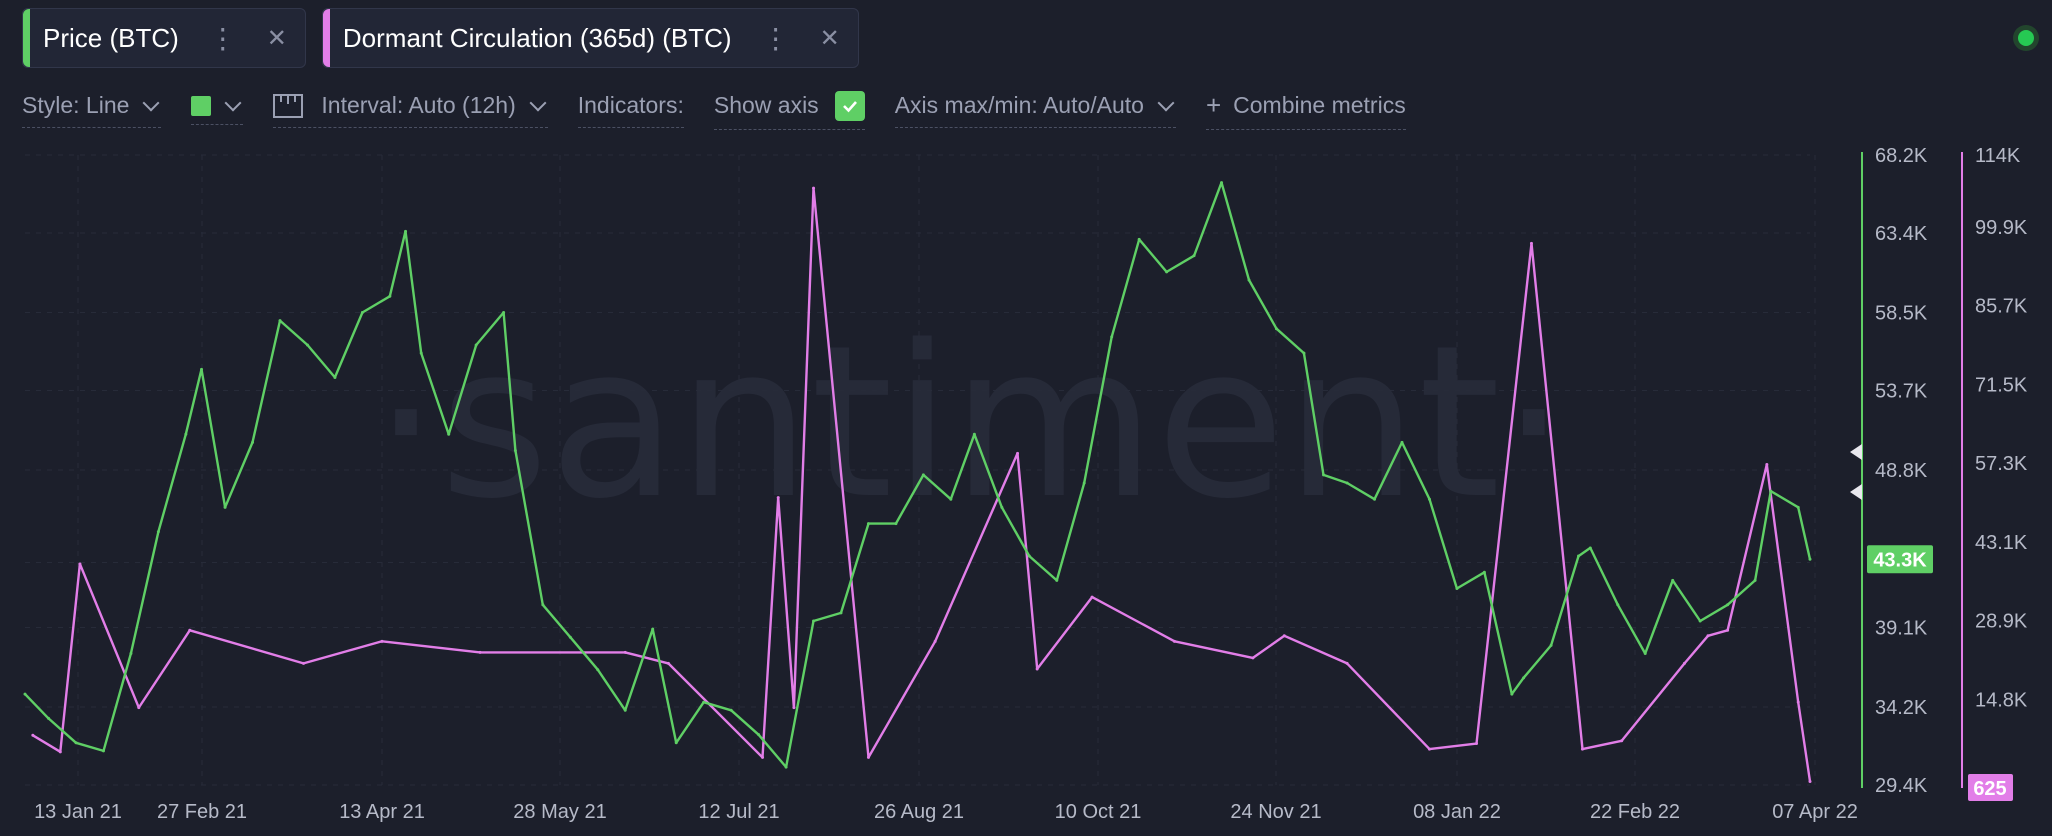 The width and height of the screenshot is (2052, 836). I want to click on price-axis-tick: 29.4K, so click(1901, 786).